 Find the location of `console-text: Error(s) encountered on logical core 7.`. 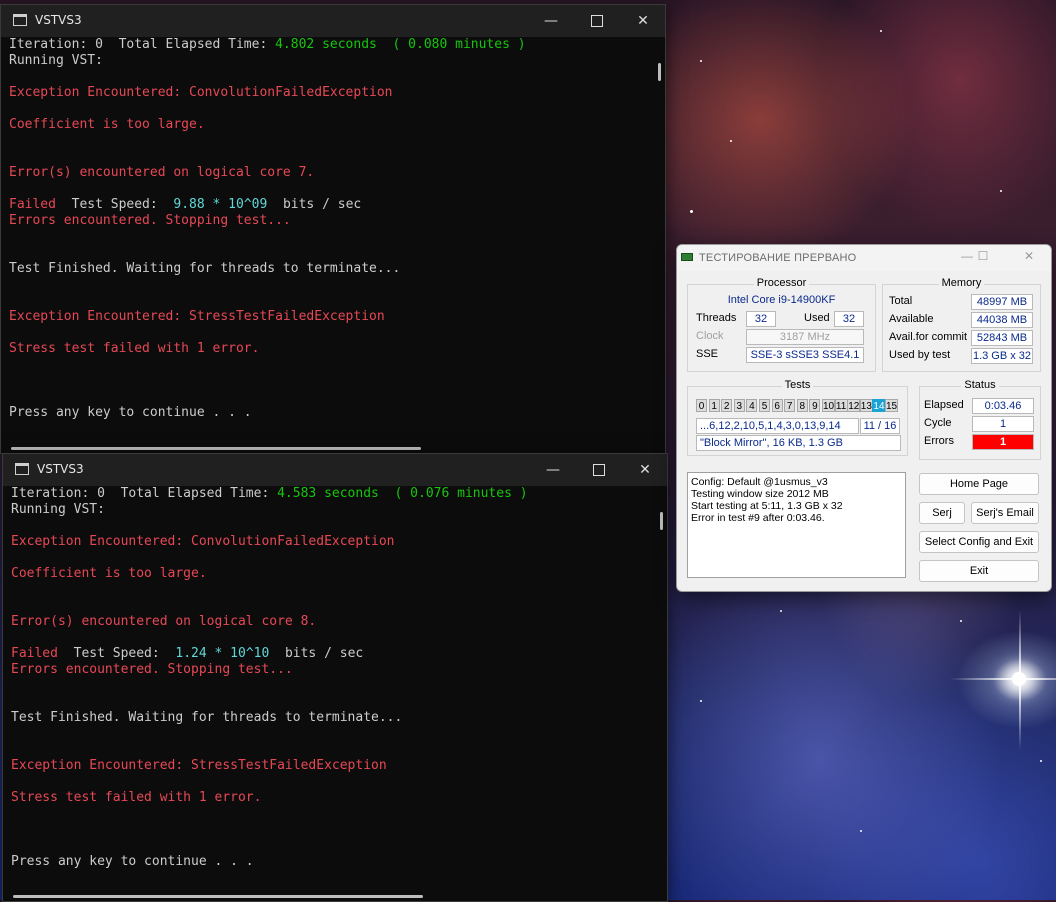

console-text: Error(s) encountered on logical core 7. is located at coordinates (162, 172).